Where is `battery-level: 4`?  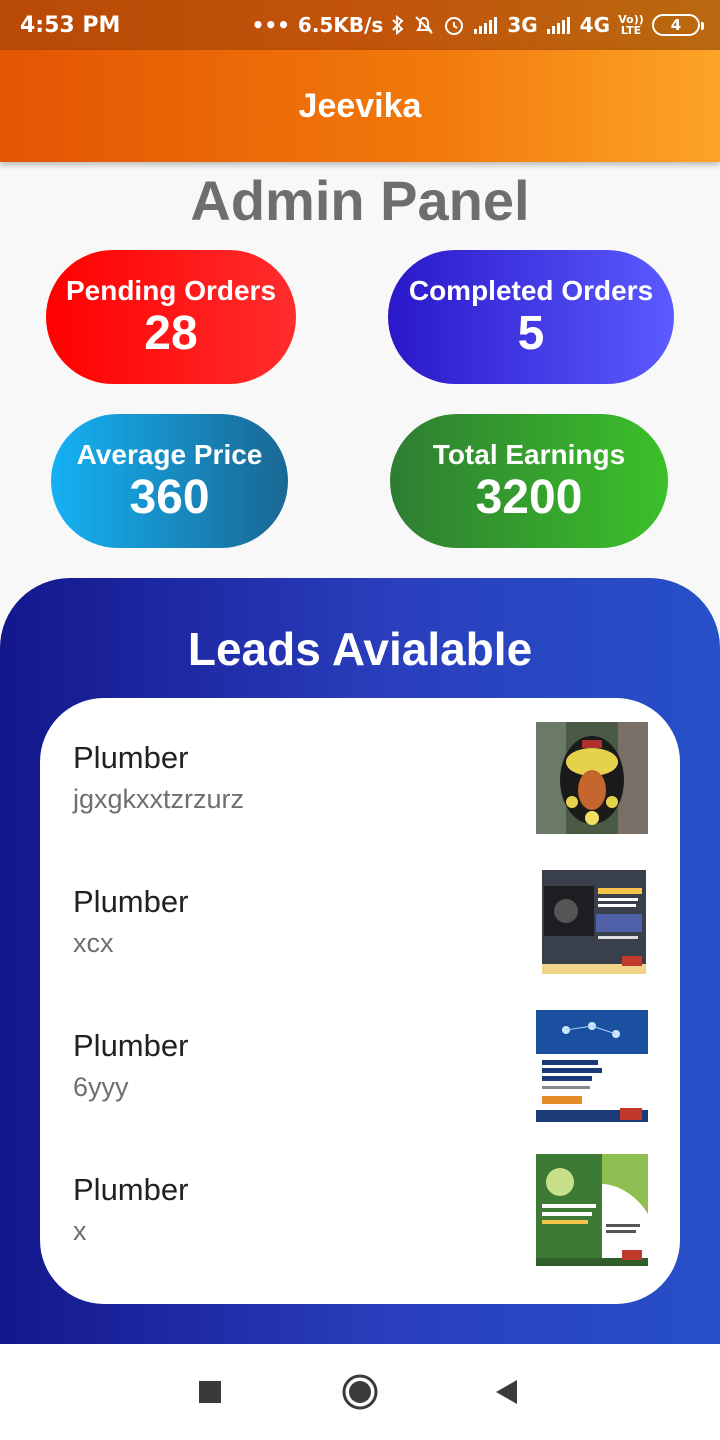 battery-level: 4 is located at coordinates (676, 25).